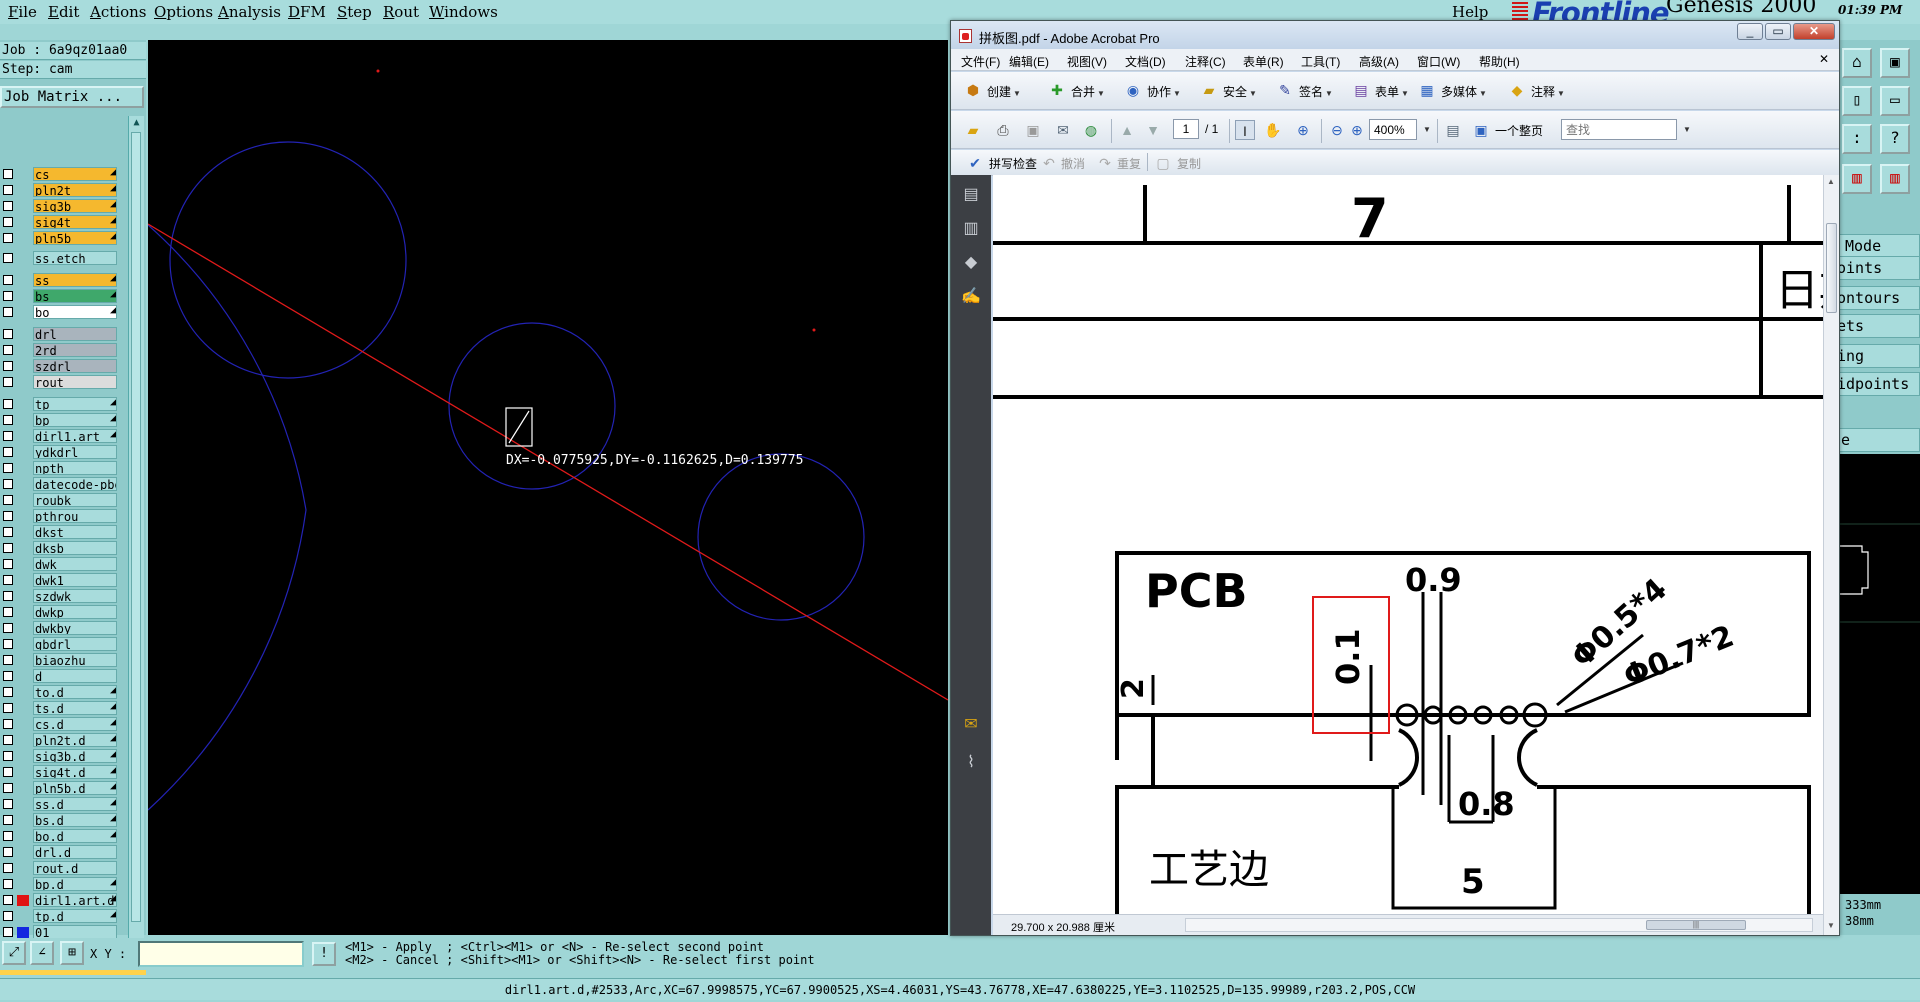 The height and width of the screenshot is (1002, 1920). I want to click on ratio-icon: :, so click(1857, 139).